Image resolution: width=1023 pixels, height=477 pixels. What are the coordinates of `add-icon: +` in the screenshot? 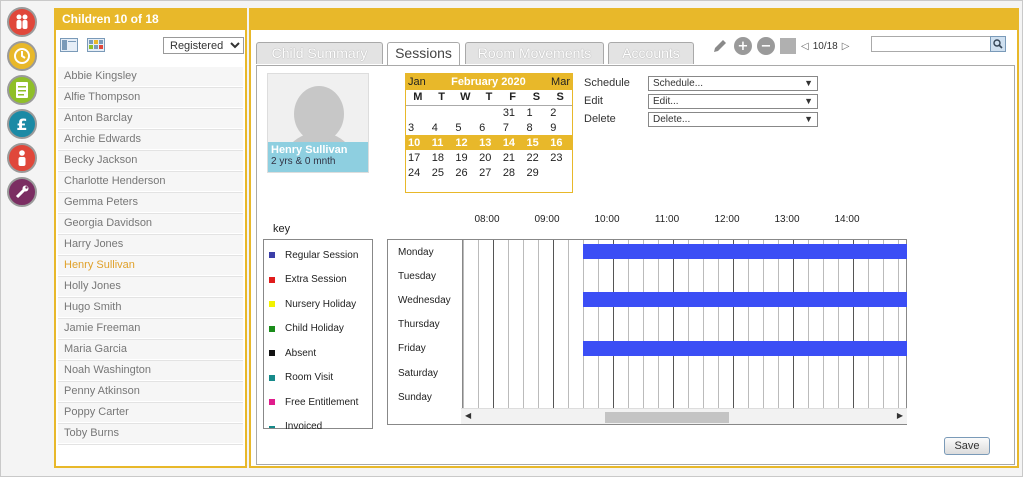 It's located at (743, 46).